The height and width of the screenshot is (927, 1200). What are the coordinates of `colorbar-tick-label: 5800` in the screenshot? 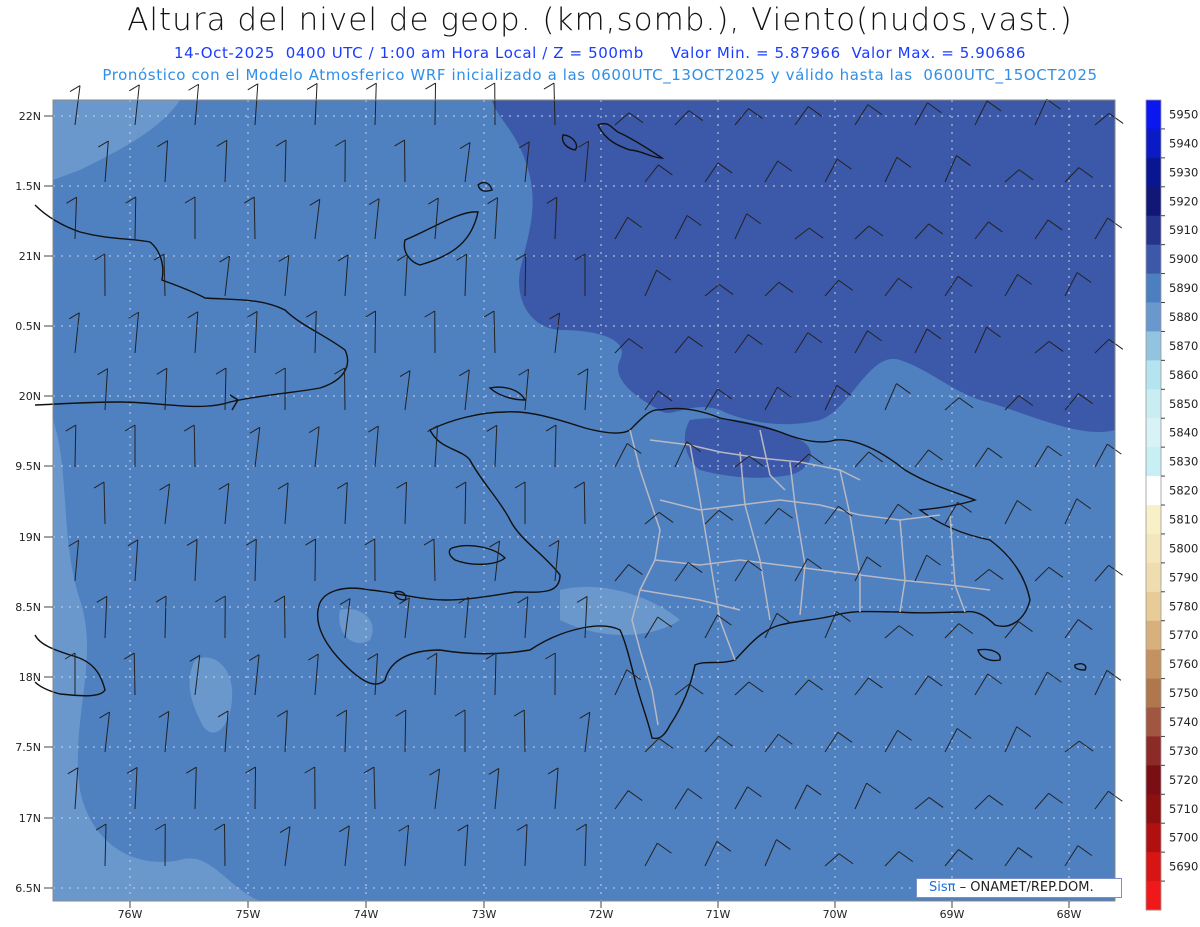 It's located at (1183, 548).